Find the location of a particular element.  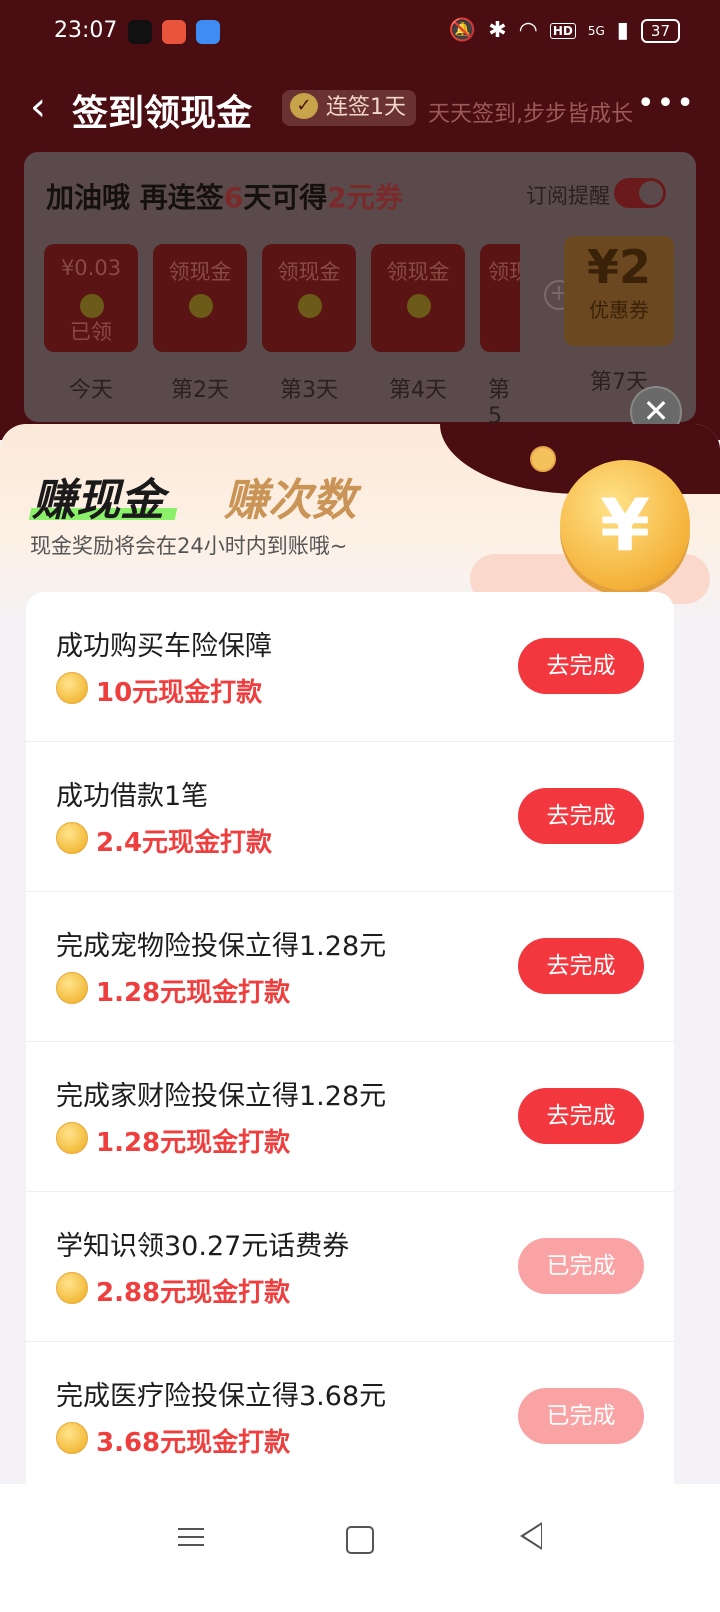

envelope-status: 已领 is located at coordinates (91, 332).